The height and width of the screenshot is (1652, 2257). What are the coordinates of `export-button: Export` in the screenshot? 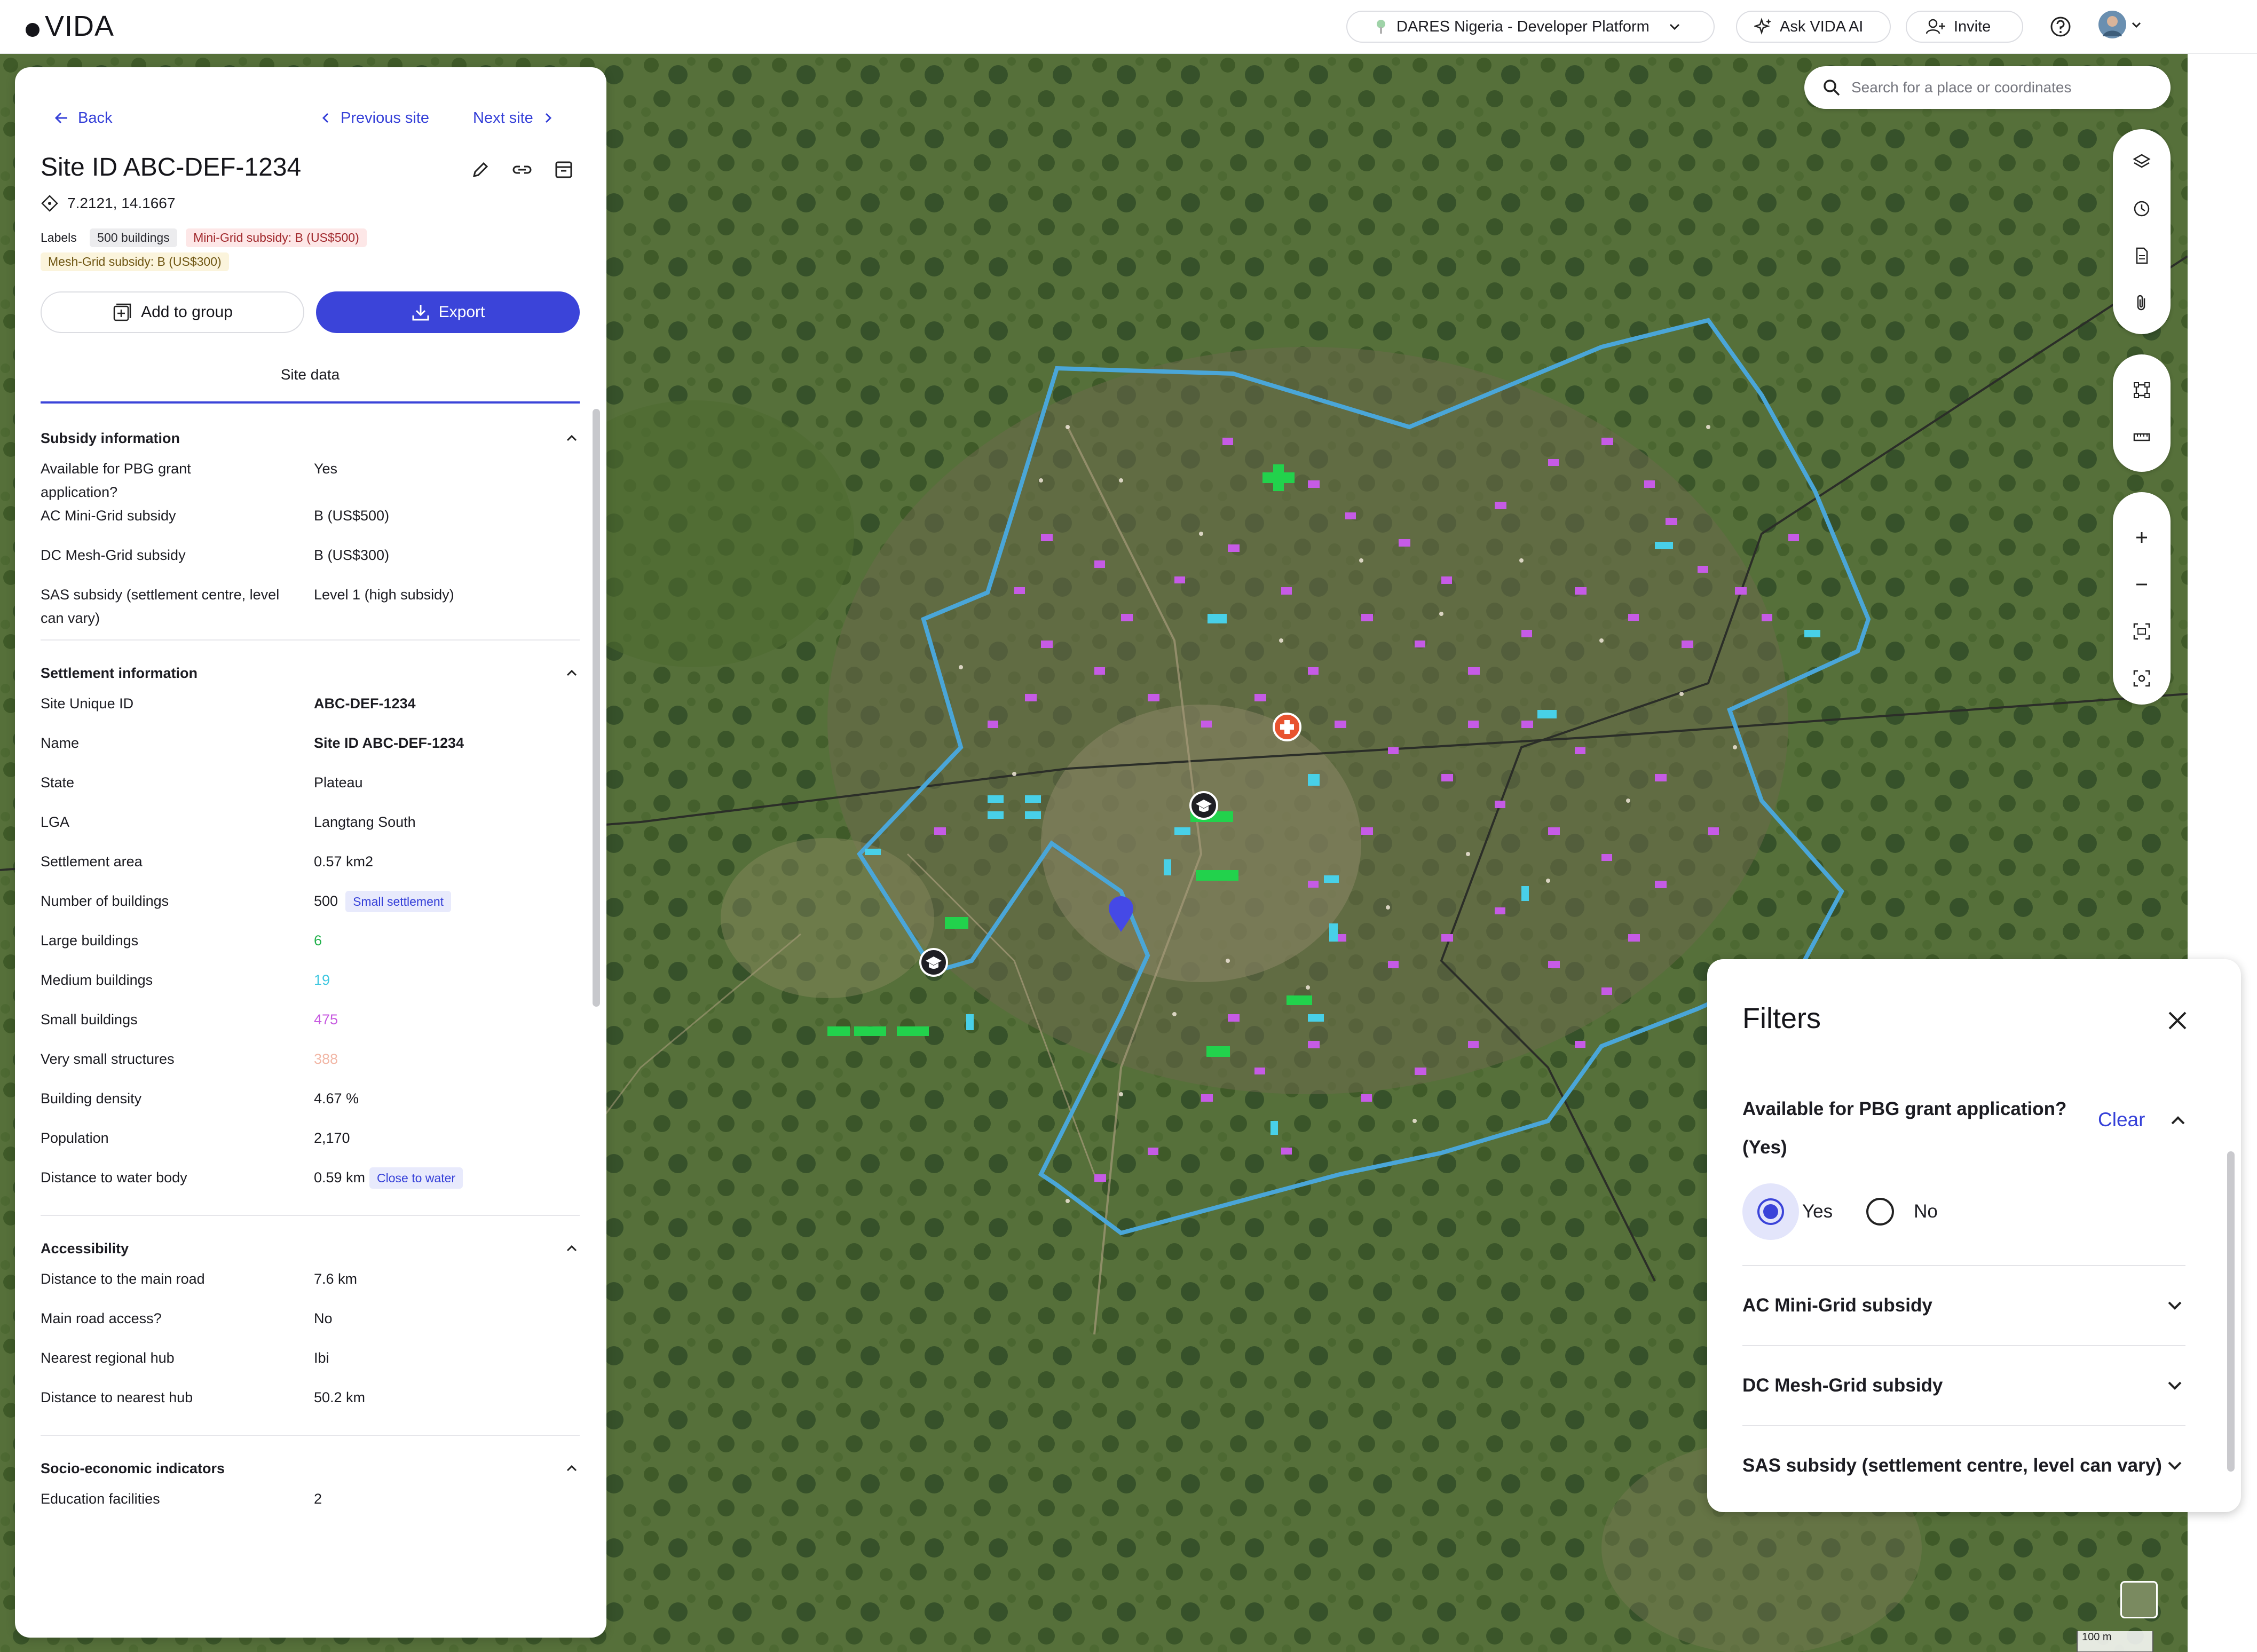 It's located at (448, 312).